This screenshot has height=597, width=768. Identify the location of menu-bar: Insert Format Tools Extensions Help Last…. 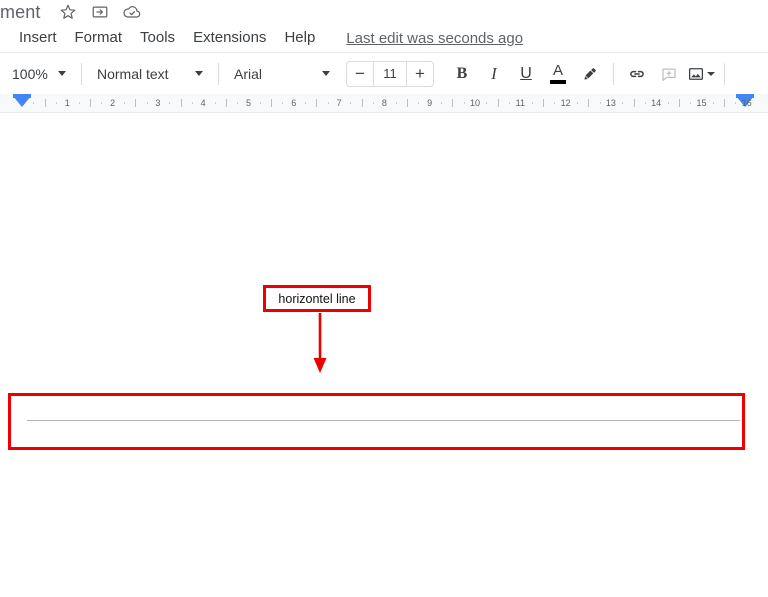
(384, 38).